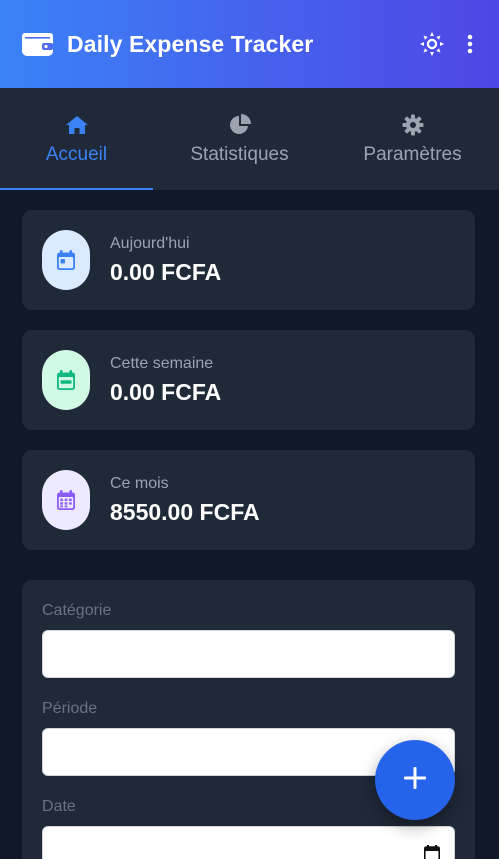  Describe the element at coordinates (76, 139) in the screenshot. I see `tab-accueil: Accueil` at that location.